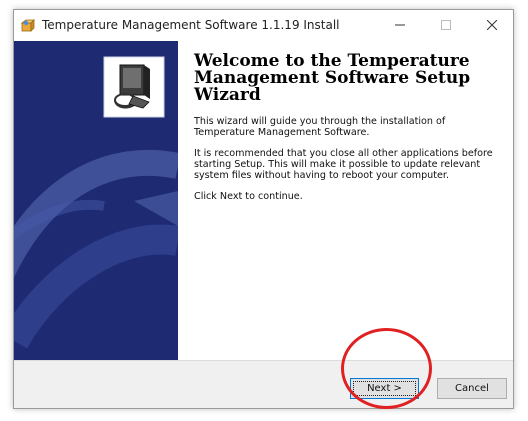 The image size is (528, 421). I want to click on installer-icon, so click(28, 25).